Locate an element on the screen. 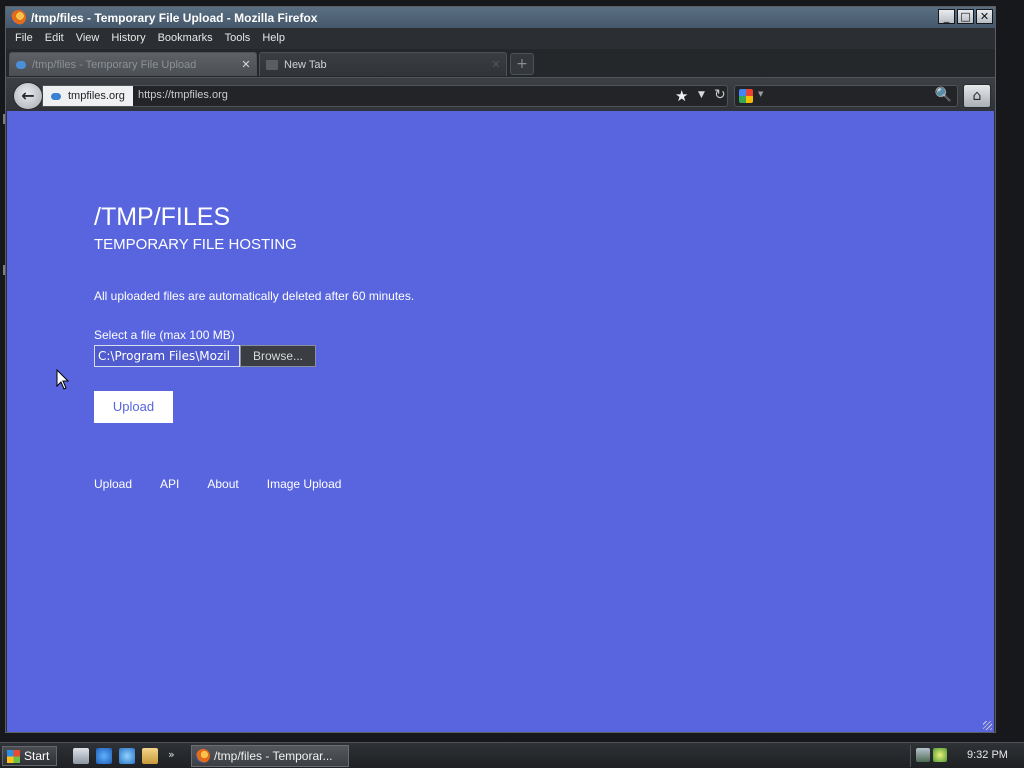 The width and height of the screenshot is (1024, 768). new-tab-button: + is located at coordinates (522, 64).